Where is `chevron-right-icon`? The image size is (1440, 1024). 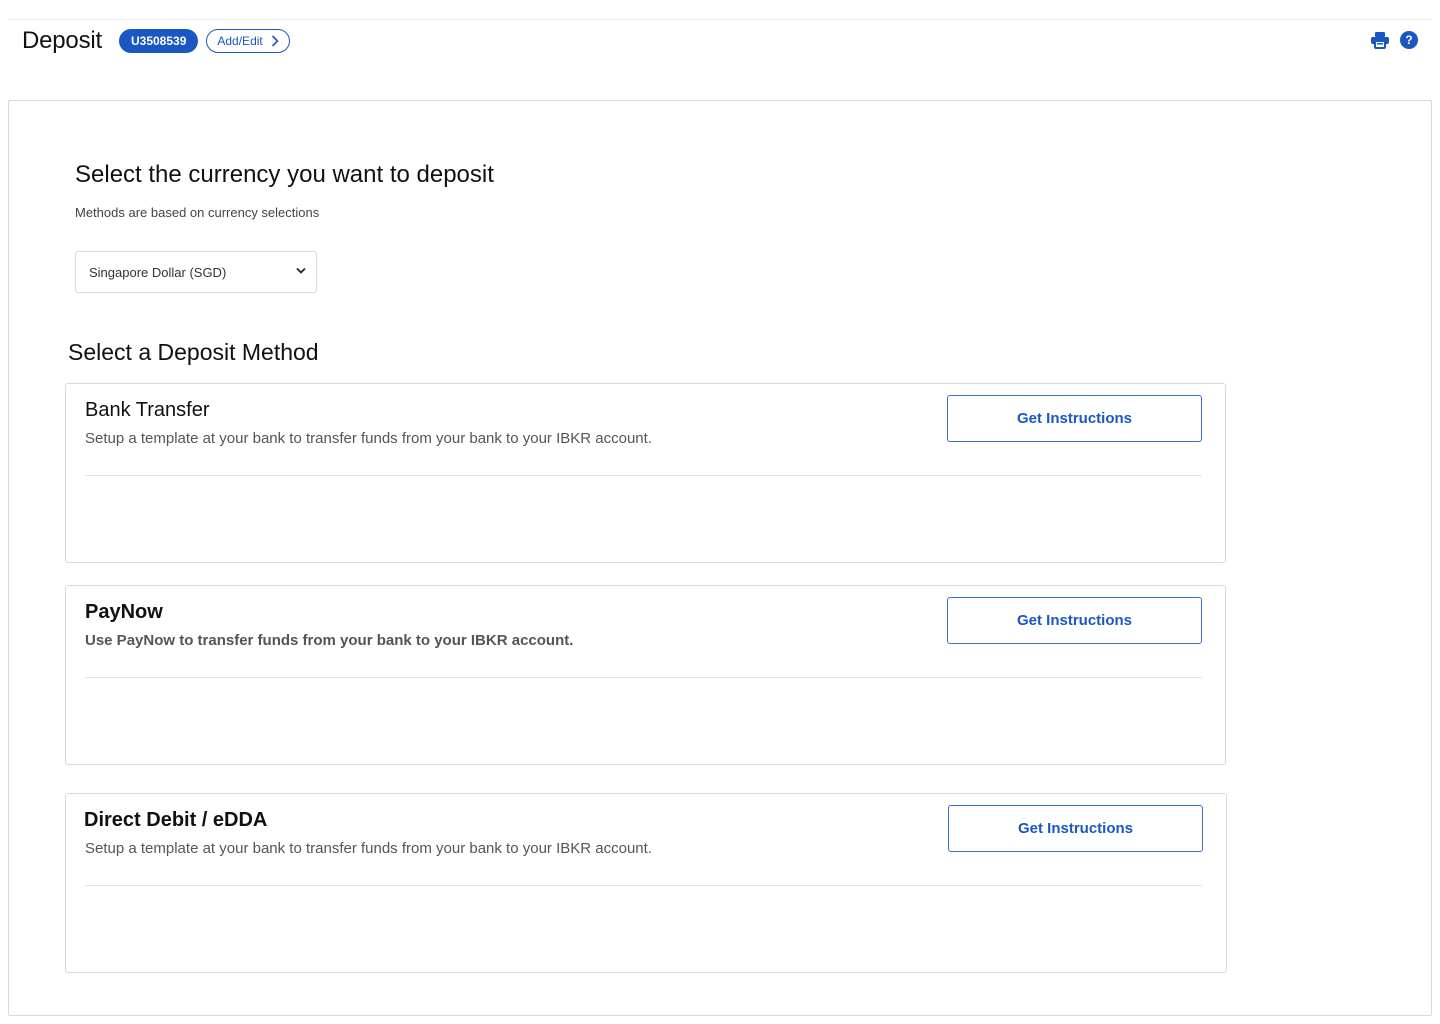 chevron-right-icon is located at coordinates (275, 41).